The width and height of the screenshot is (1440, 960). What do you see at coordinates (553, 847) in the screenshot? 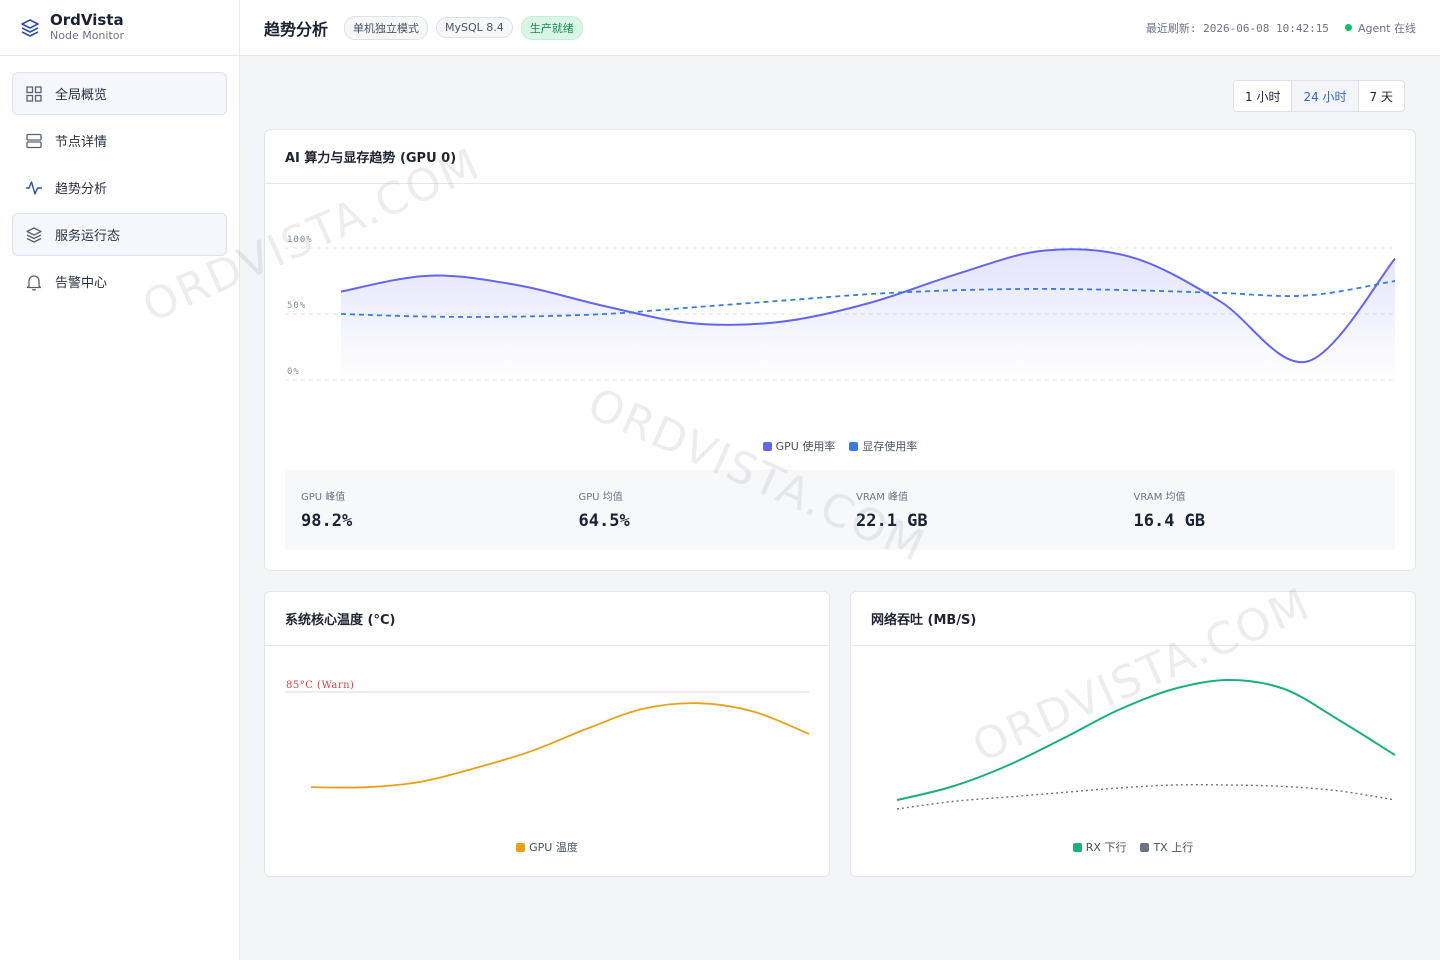
I see `legend-label: GPU 温度` at bounding box center [553, 847].